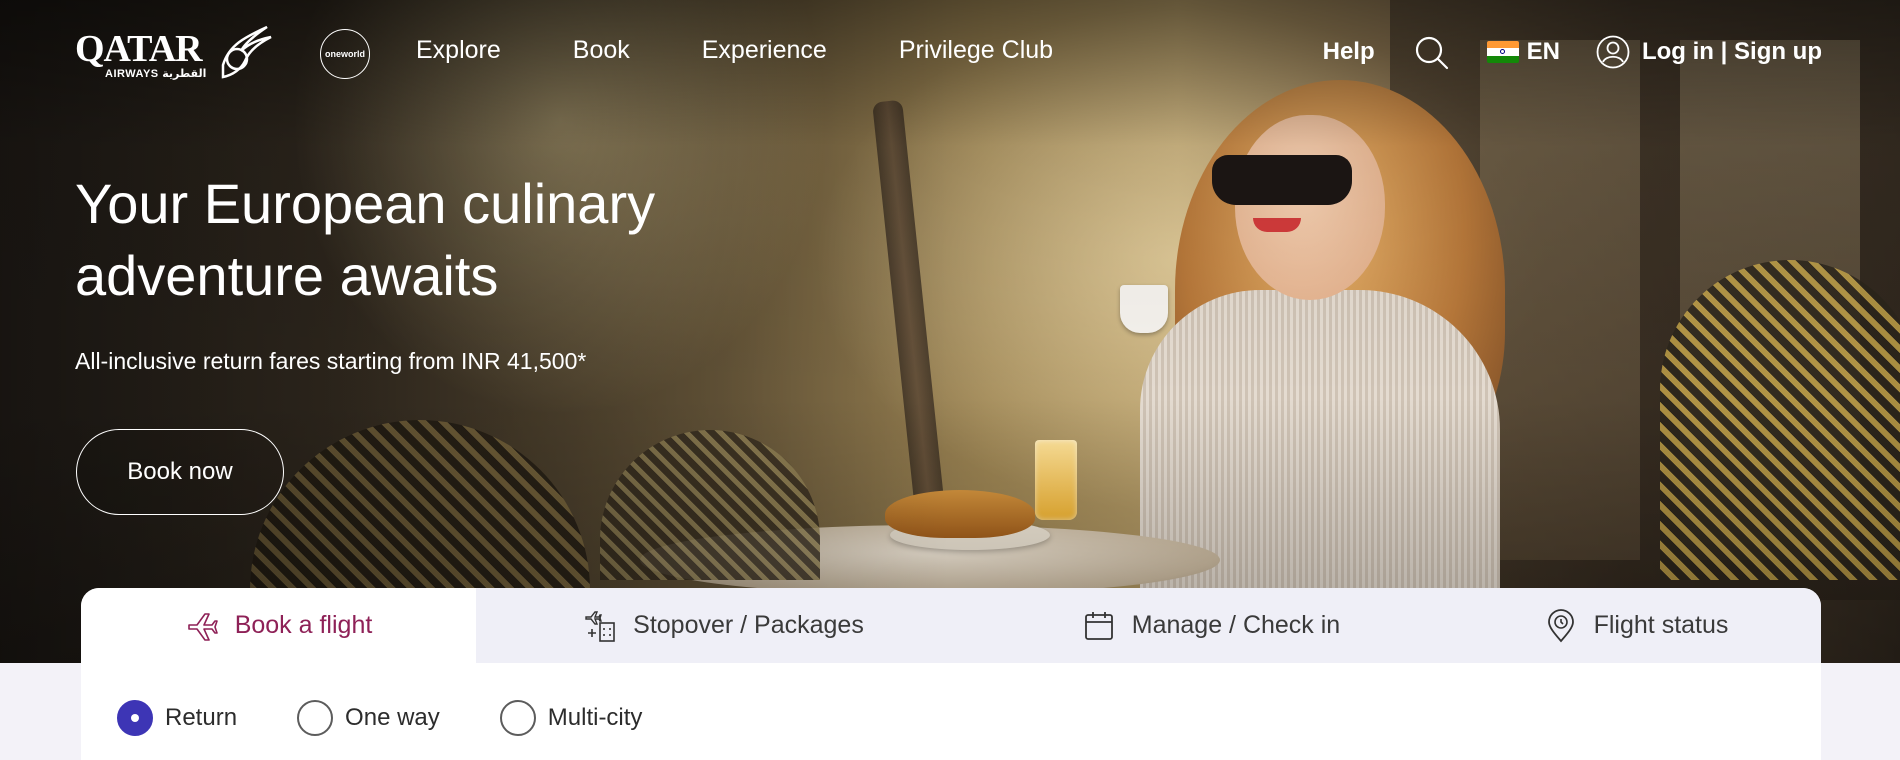 This screenshot has width=1900, height=760. I want to click on nav-experience: Experience, so click(764, 50).